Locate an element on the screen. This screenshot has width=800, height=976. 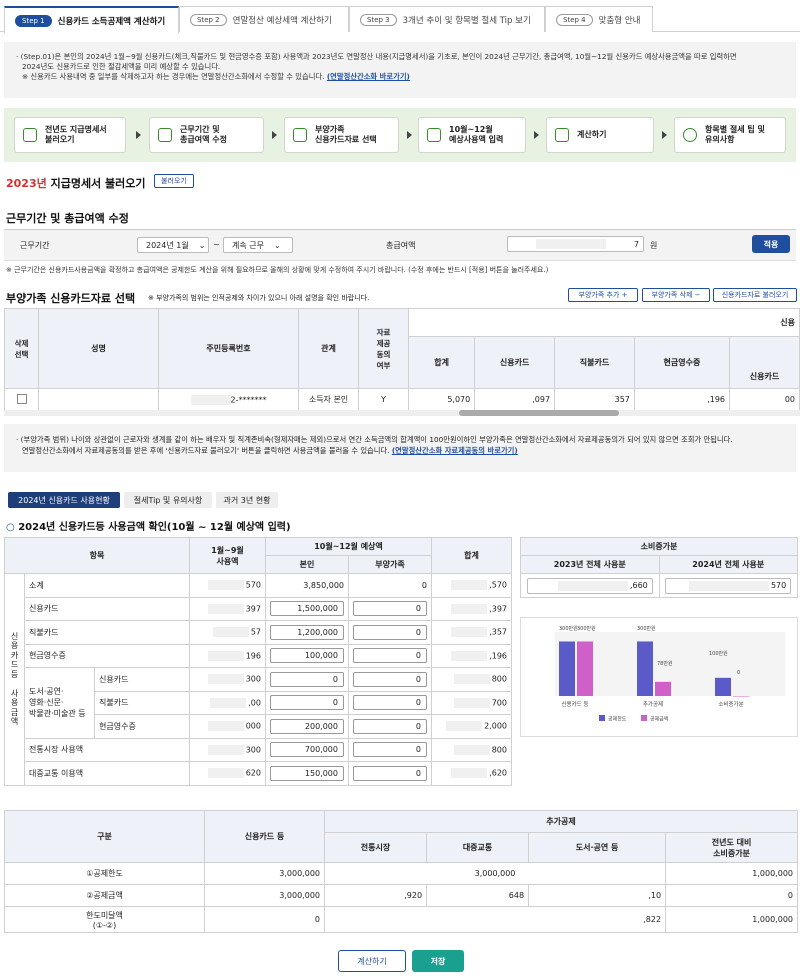
table-row: 2-******* 소득자 본인 Y 5,070,097 357,196 00 is located at coordinates (402, 399).